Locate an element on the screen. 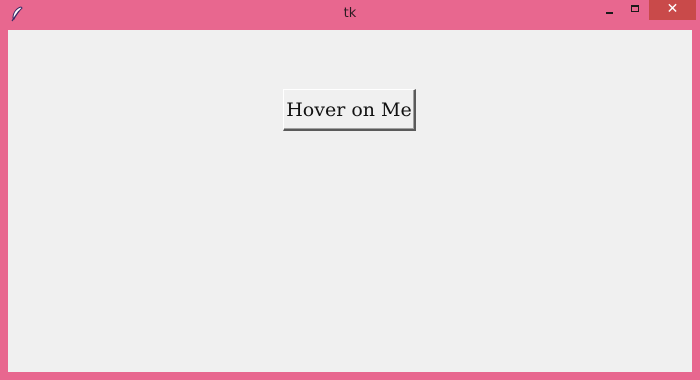 Image resolution: width=700 pixels, height=380 pixels. hover-button: Hover on Me is located at coordinates (349, 110).